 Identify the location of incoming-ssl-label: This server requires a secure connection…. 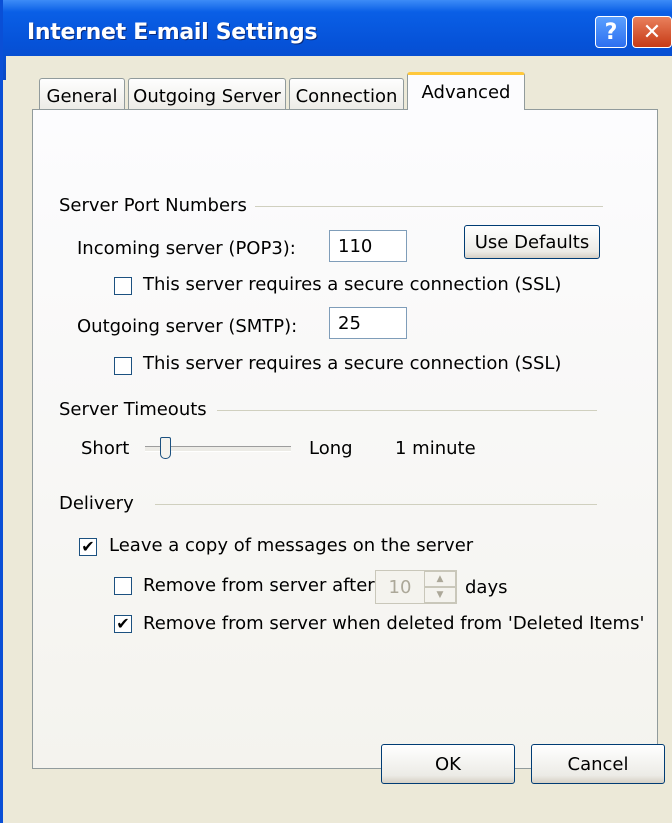
(352, 284).